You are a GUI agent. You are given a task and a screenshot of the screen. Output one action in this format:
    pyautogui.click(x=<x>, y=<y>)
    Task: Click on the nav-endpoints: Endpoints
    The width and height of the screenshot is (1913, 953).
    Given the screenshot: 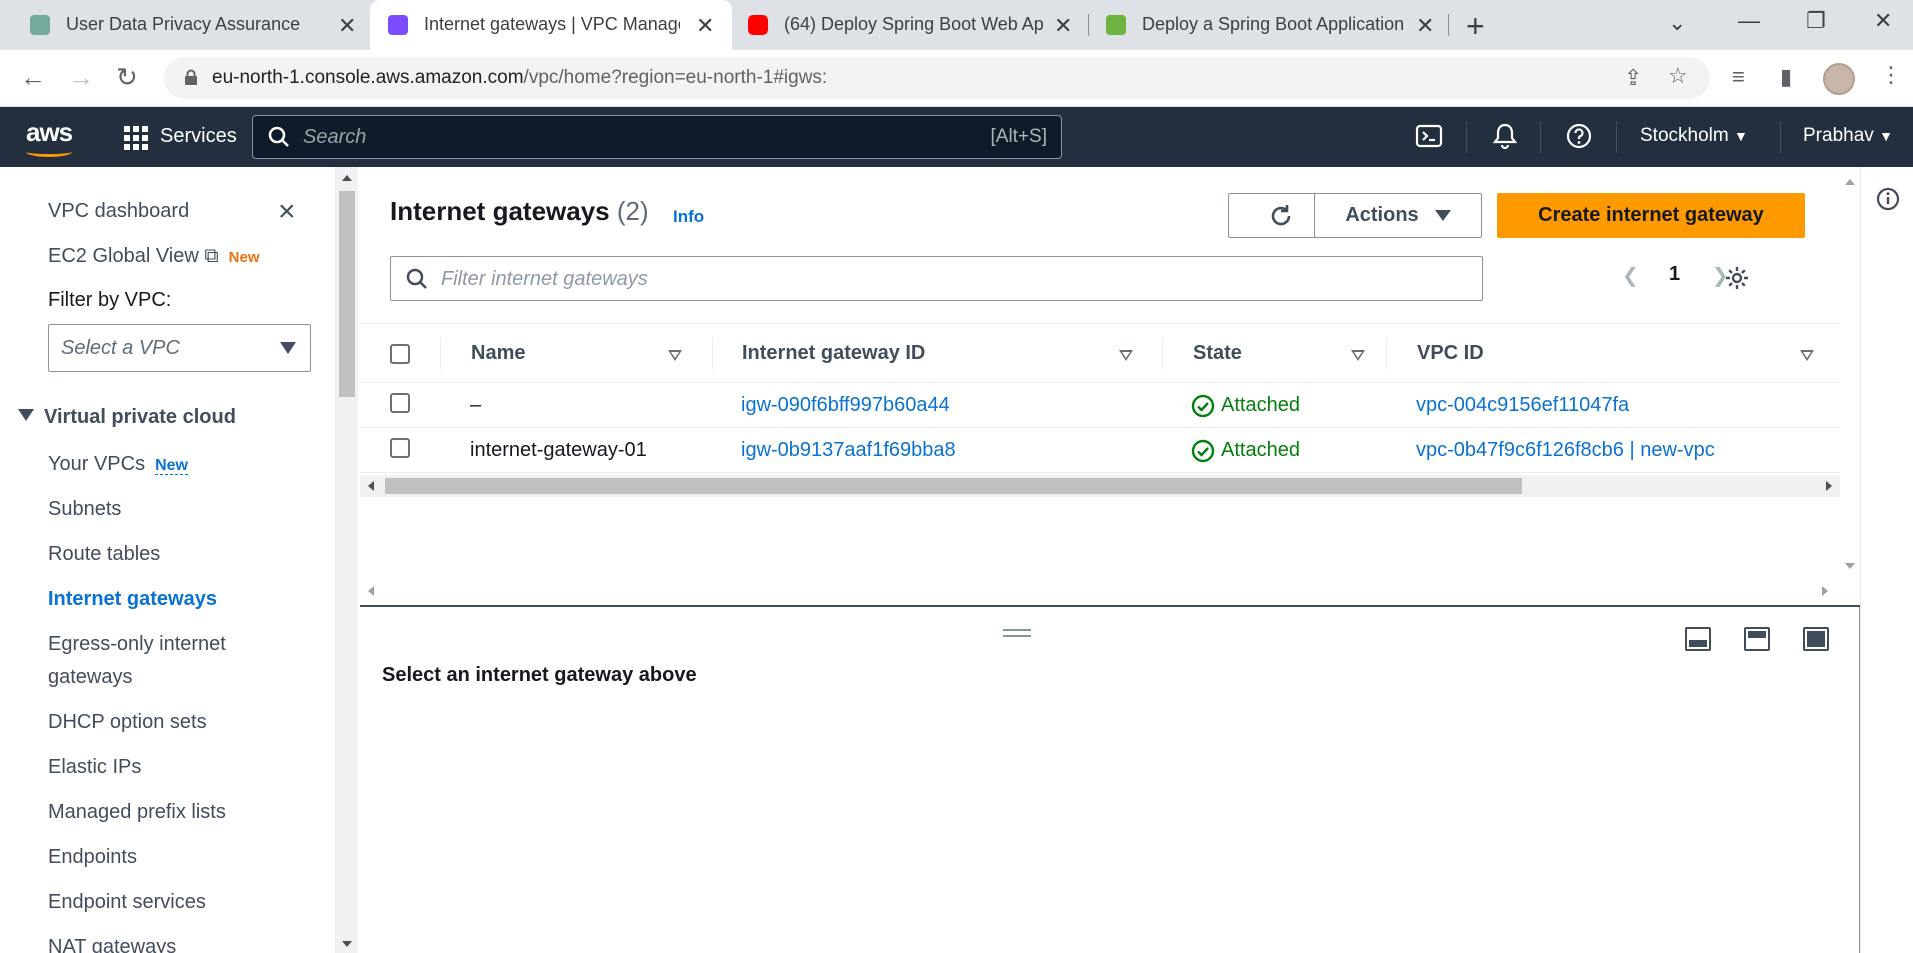 What is the action you would take?
    pyautogui.click(x=92, y=857)
    